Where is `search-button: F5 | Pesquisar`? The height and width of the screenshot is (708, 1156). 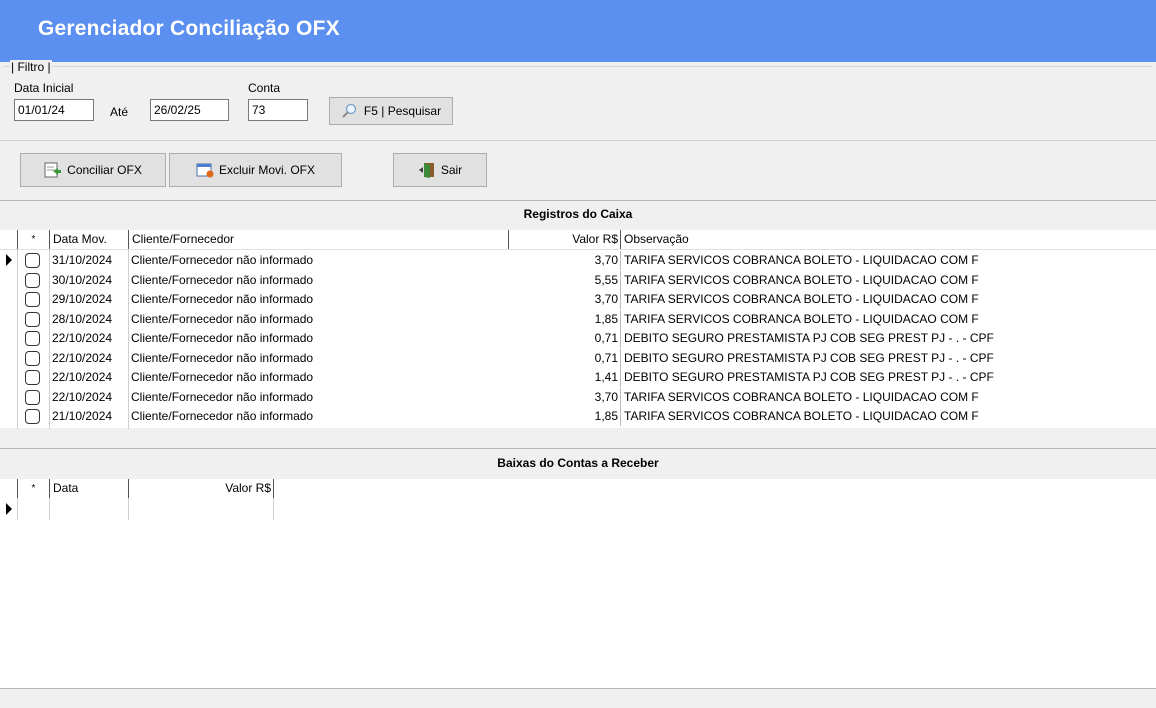
search-button: F5 | Pesquisar is located at coordinates (391, 111).